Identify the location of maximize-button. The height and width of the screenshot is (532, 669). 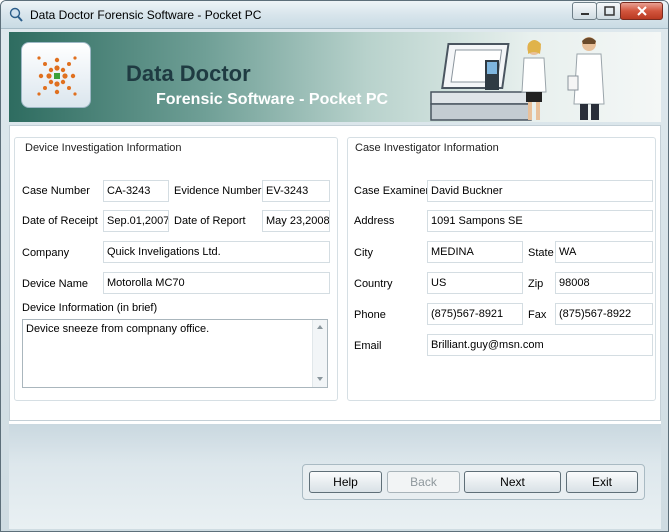
(608, 11).